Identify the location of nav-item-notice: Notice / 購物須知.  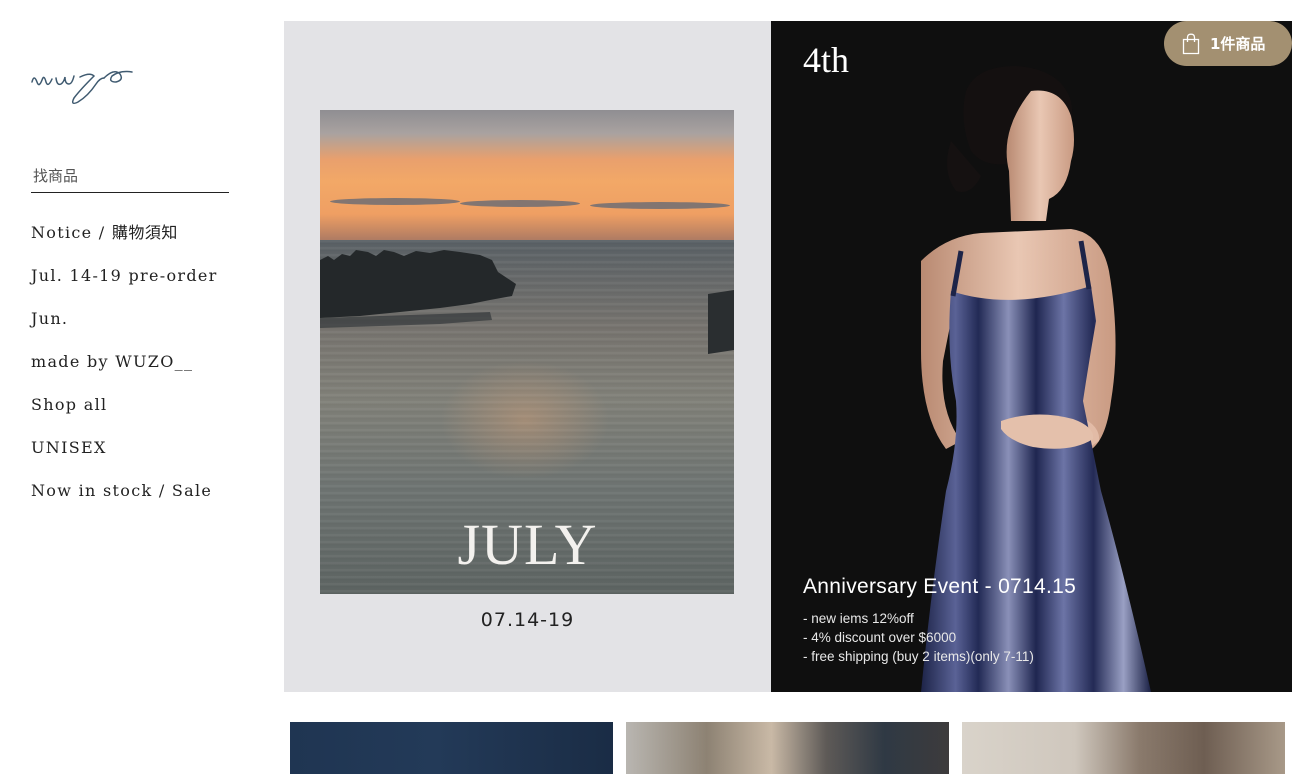
(124, 241).